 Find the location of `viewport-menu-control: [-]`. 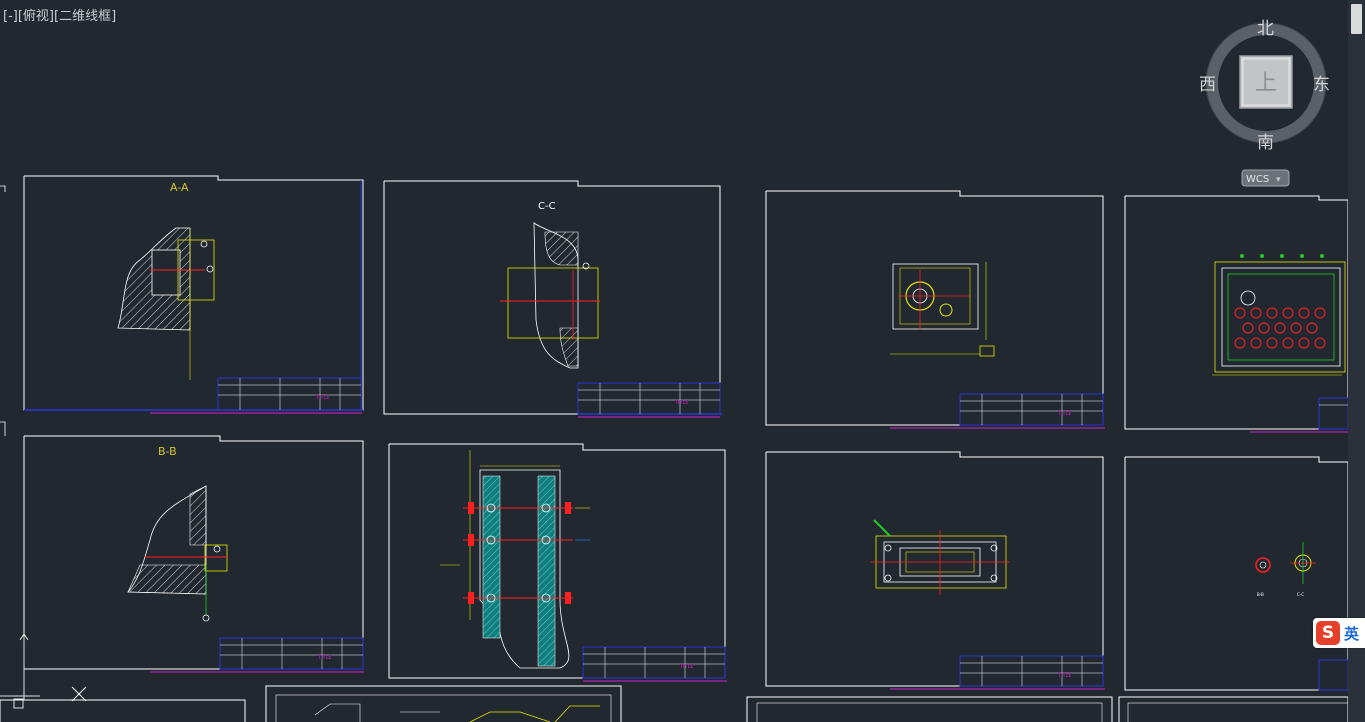

viewport-menu-control: [-] is located at coordinates (10, 16).